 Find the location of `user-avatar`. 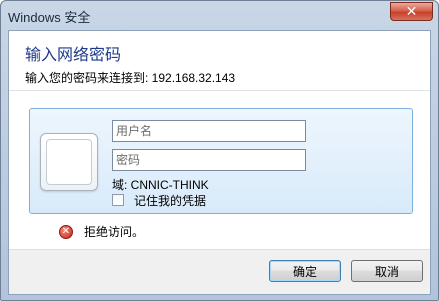

user-avatar is located at coordinates (69, 162).